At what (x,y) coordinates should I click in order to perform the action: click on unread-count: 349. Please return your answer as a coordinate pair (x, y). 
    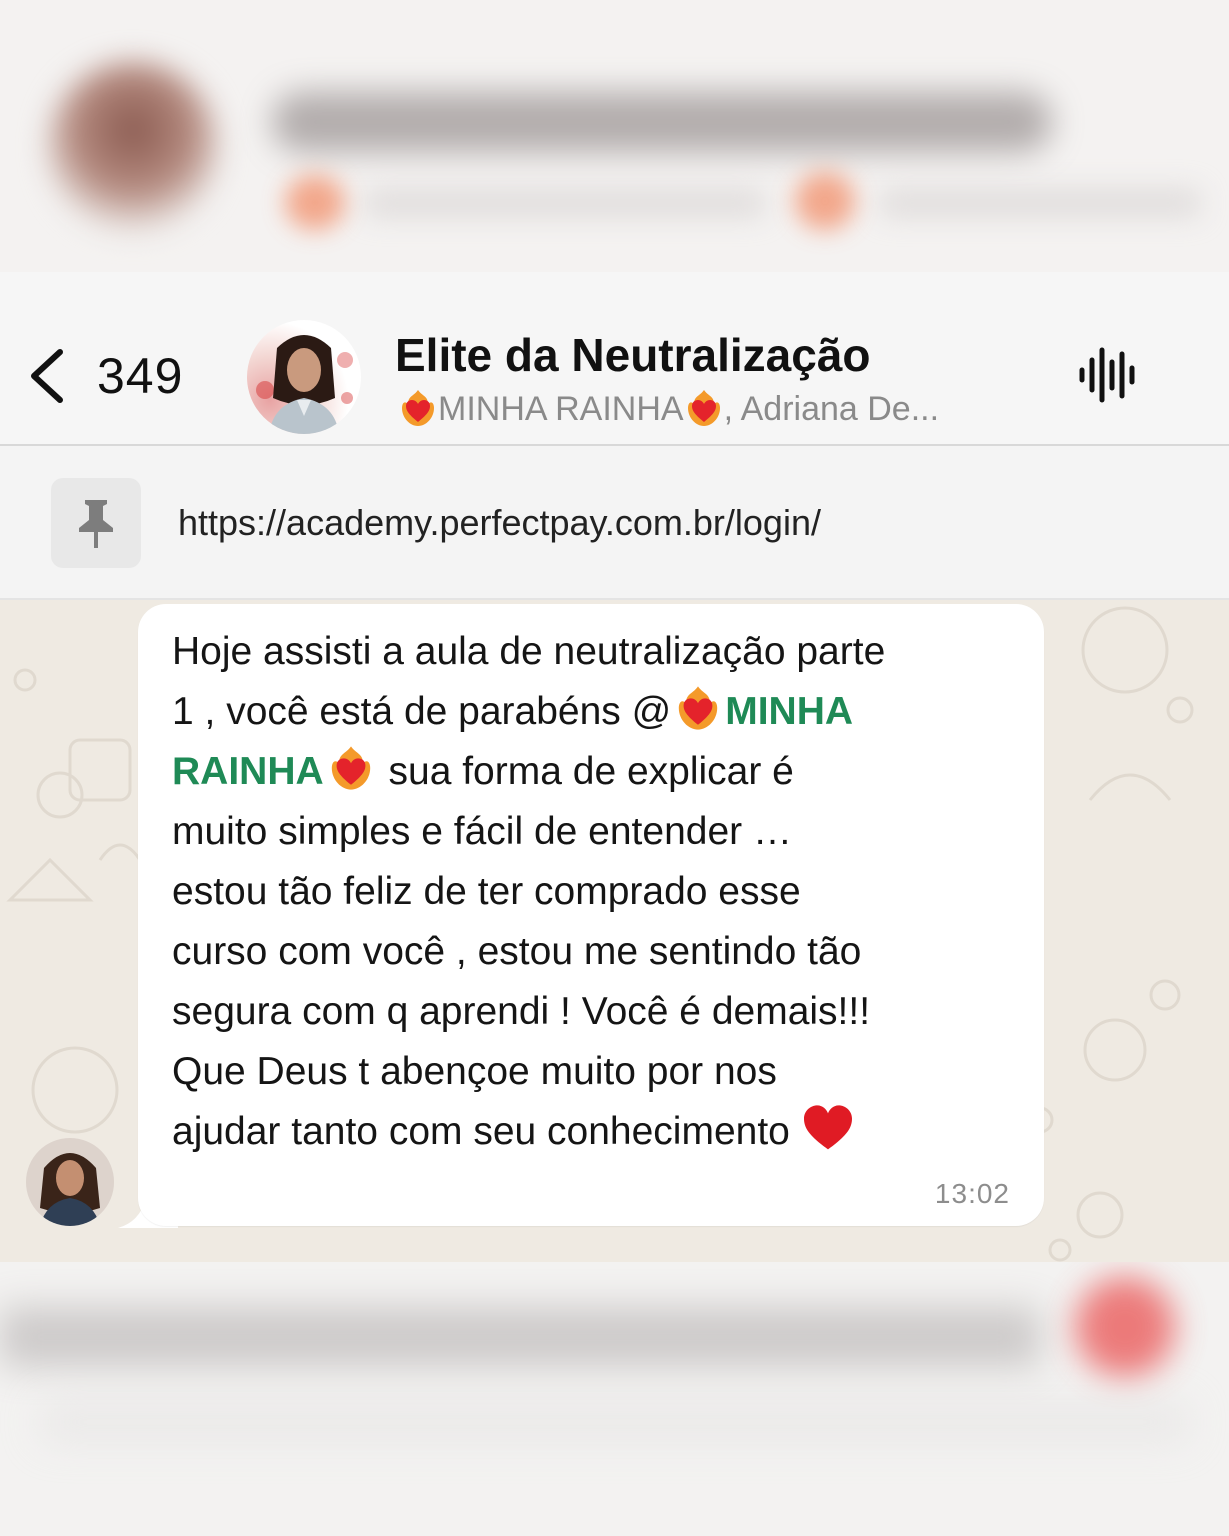
    Looking at the image, I should click on (140, 376).